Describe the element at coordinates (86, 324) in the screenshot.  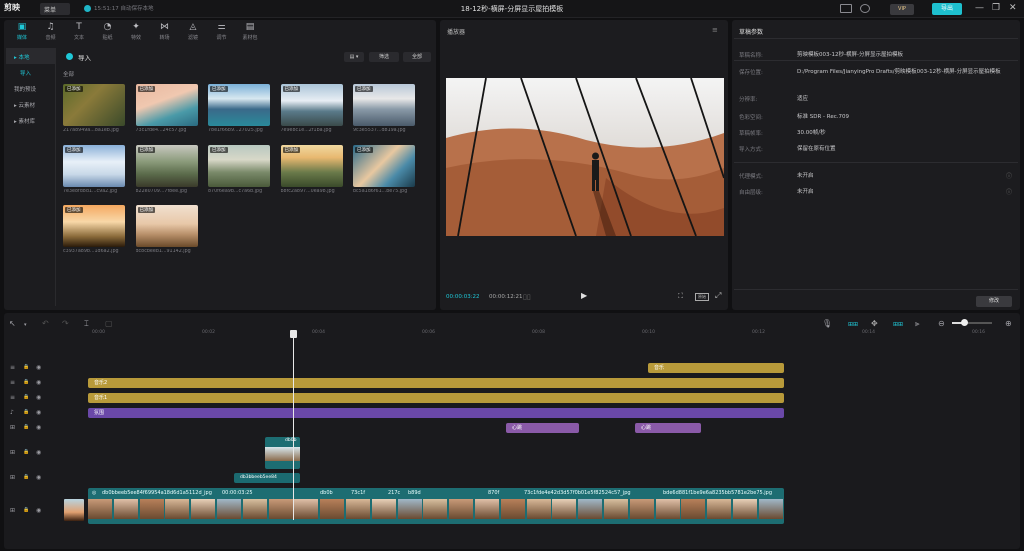
I see `split-icon: ⌶` at that location.